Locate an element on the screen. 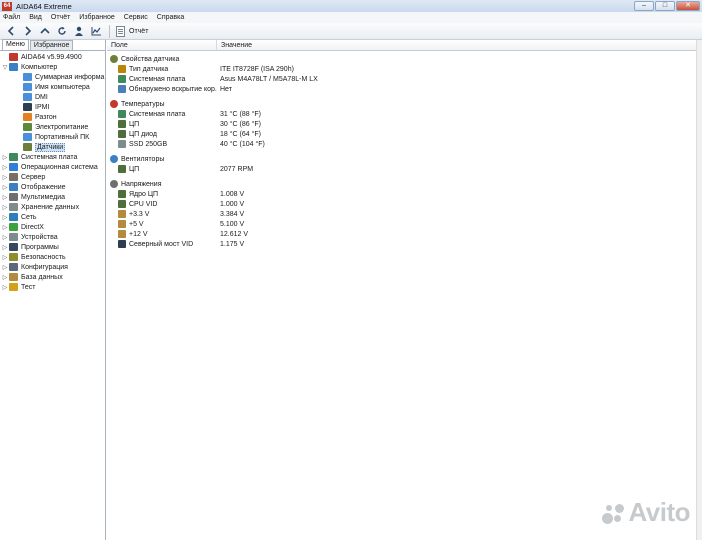 The height and width of the screenshot is (540, 702). sensor-row: Системная плата 31 °C (88 °F) is located at coordinates (401, 114).